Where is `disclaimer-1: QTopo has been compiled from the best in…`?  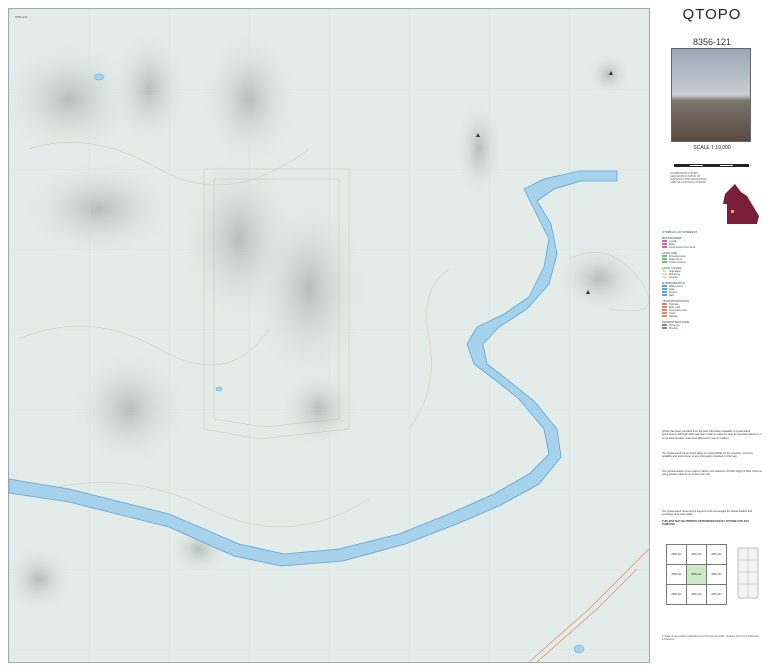 disclaimer-1: QTopo has been compiled from the best in… is located at coordinates (712, 435).